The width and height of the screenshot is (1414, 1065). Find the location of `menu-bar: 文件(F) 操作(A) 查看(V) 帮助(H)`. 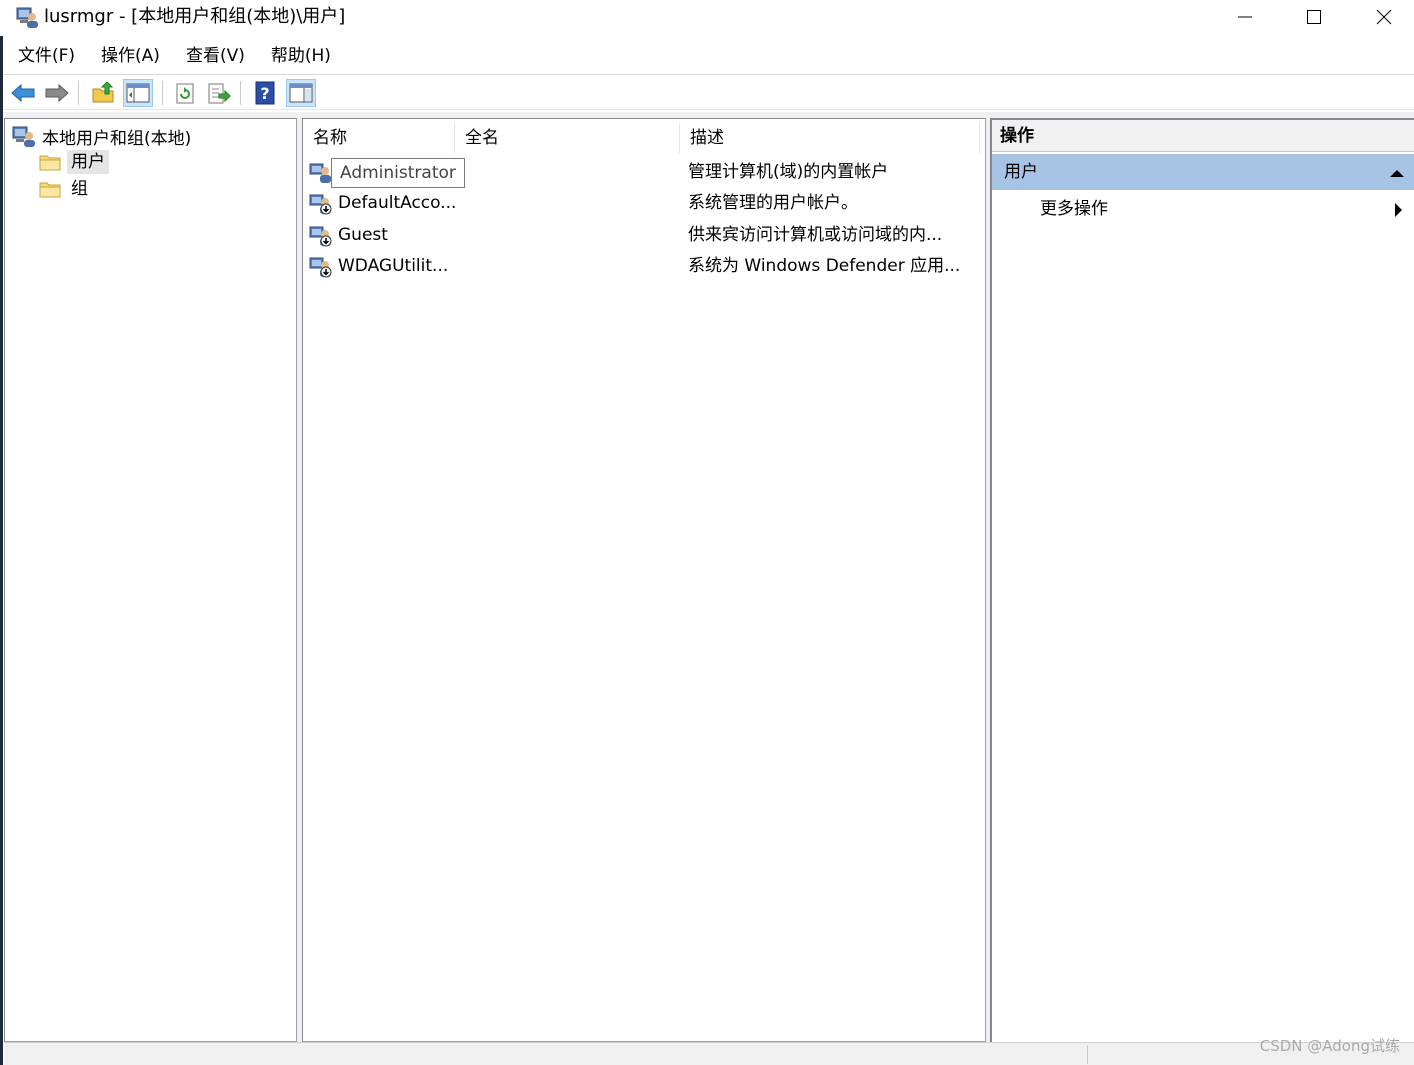

menu-bar: 文件(F) 操作(A) 查看(V) 帮助(H) is located at coordinates (173, 56).